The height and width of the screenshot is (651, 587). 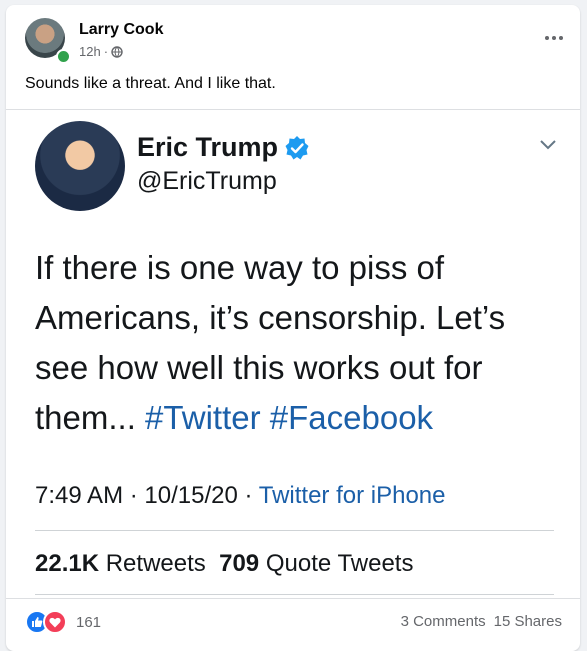 What do you see at coordinates (150, 83) in the screenshot?
I see `post-text: Sounds like a threat. And I like that.` at bounding box center [150, 83].